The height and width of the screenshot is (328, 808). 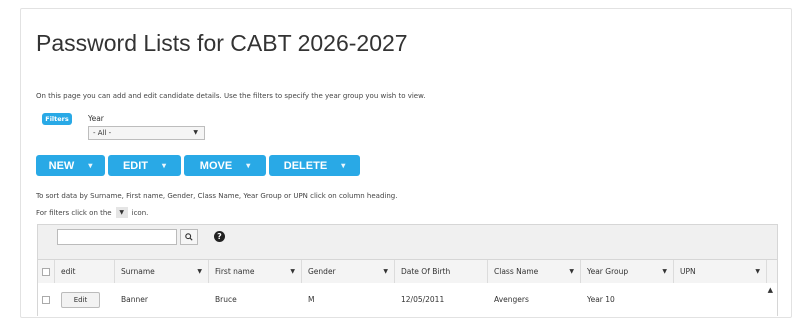 What do you see at coordinates (322, 271) in the screenshot?
I see `column-label: Gender` at bounding box center [322, 271].